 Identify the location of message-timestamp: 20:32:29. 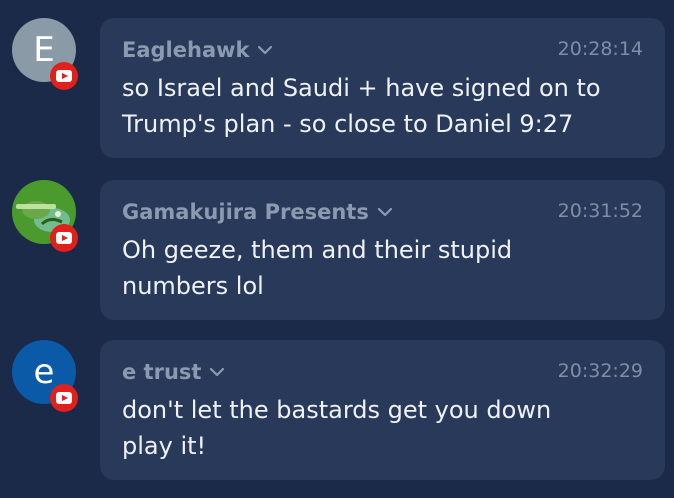
(600, 371).